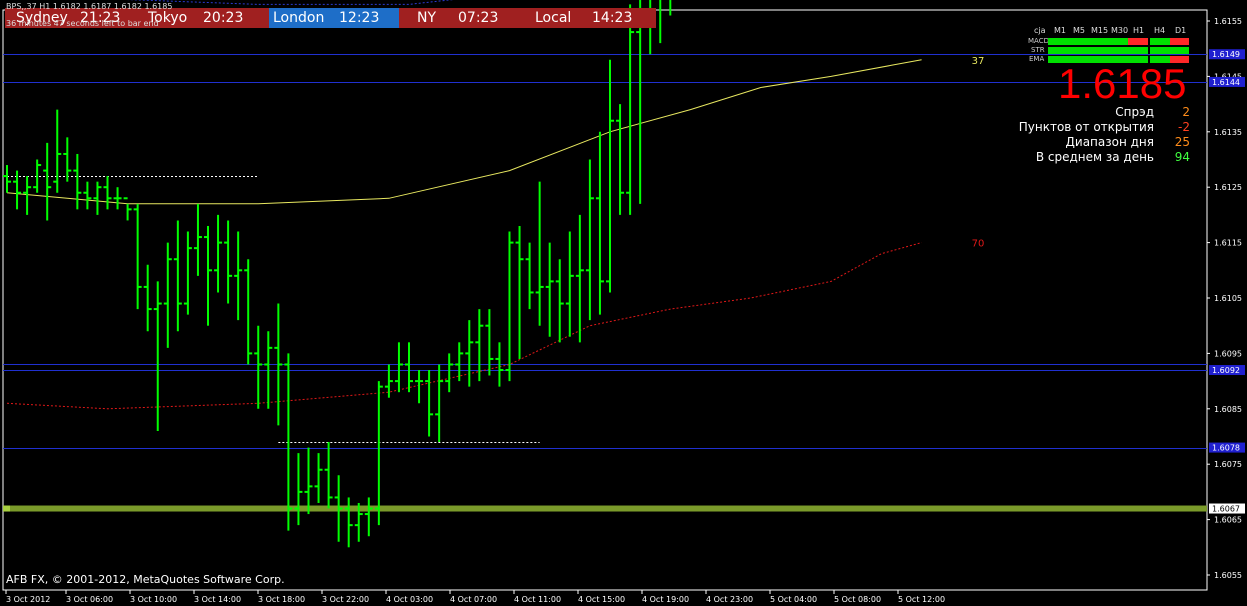  What do you see at coordinates (1038, 50) in the screenshot?
I see `indicator-label-str: STR` at bounding box center [1038, 50].